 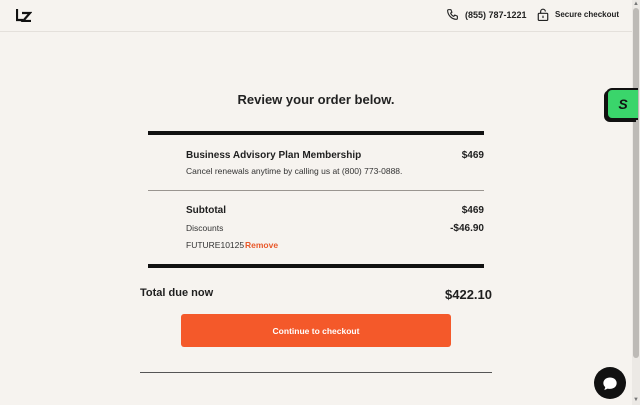 What do you see at coordinates (316, 133) in the screenshot?
I see `divider-top` at bounding box center [316, 133].